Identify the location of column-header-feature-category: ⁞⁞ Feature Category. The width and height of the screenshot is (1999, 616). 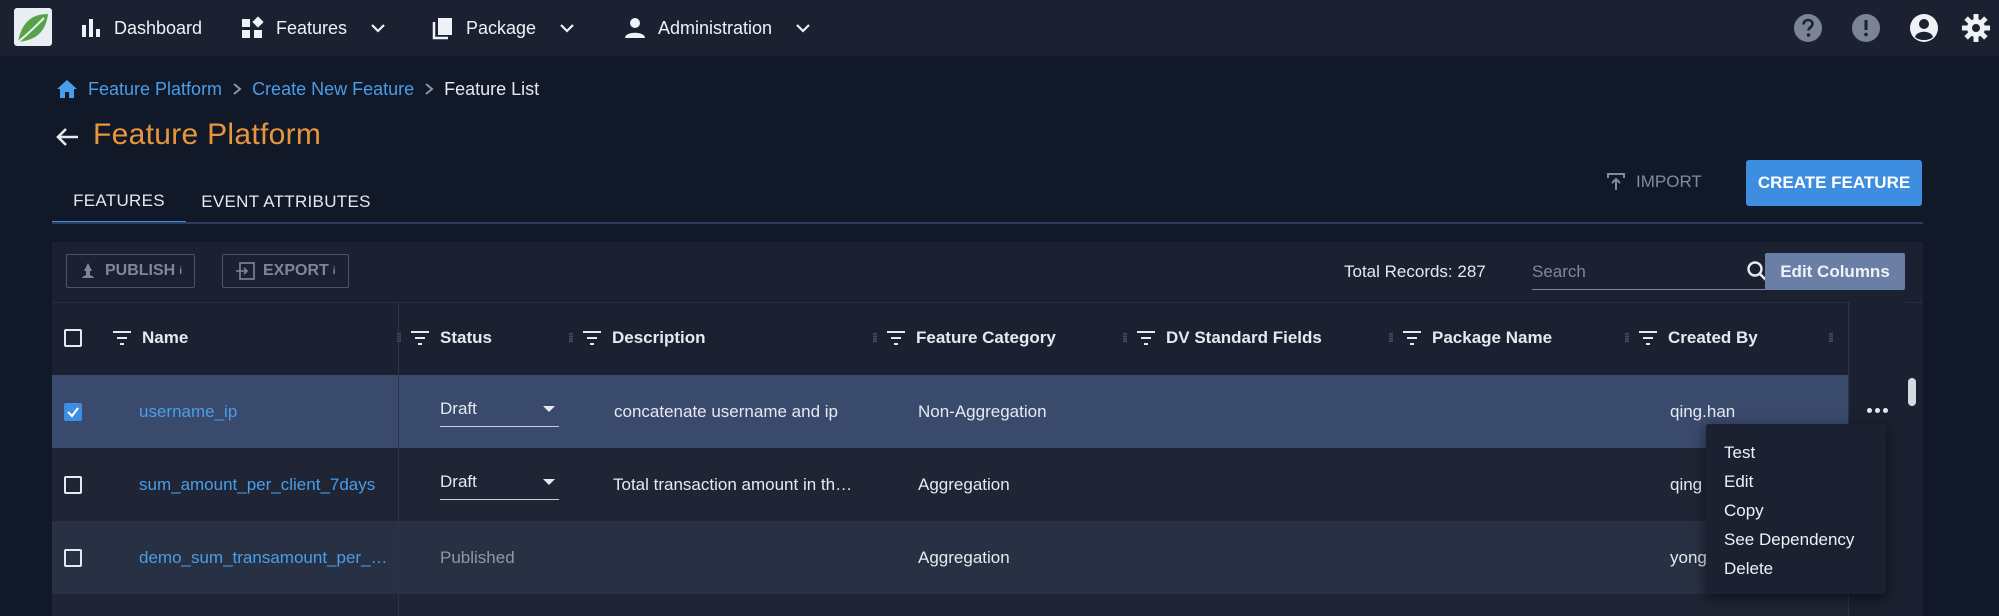
(964, 338).